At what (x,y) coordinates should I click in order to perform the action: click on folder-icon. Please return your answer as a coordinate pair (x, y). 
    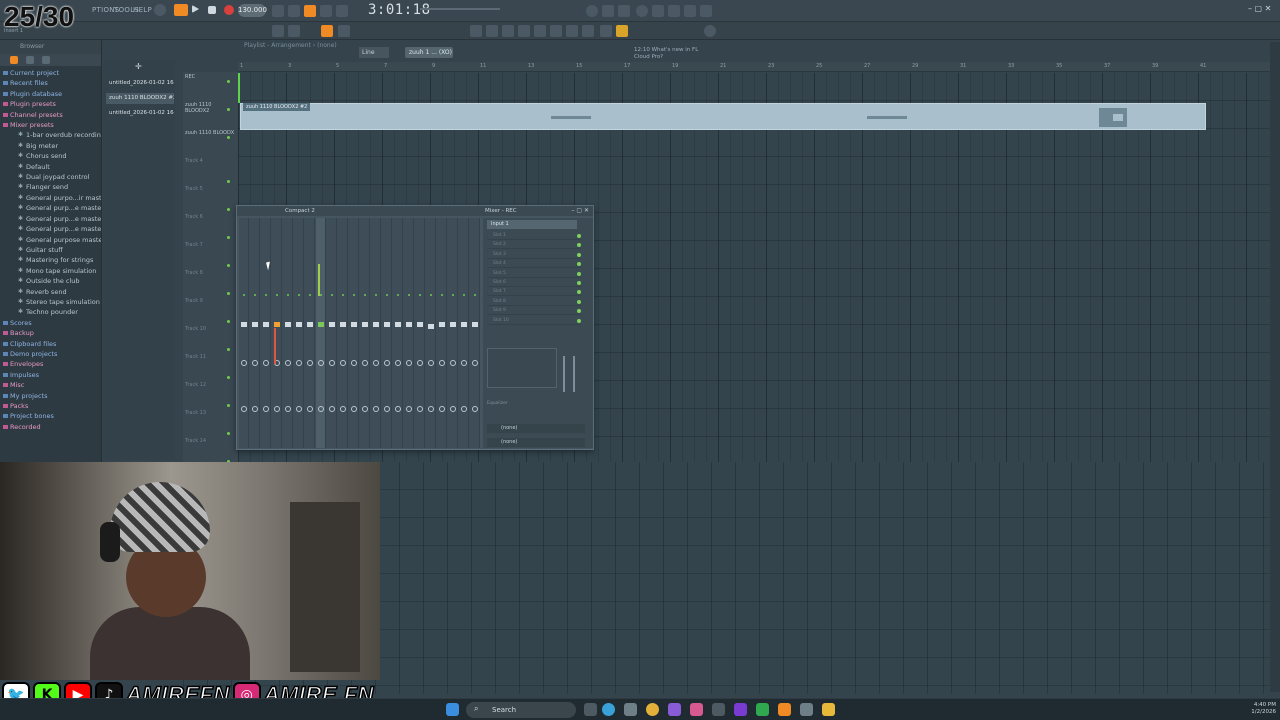
    Looking at the image, I should click on (46, 60).